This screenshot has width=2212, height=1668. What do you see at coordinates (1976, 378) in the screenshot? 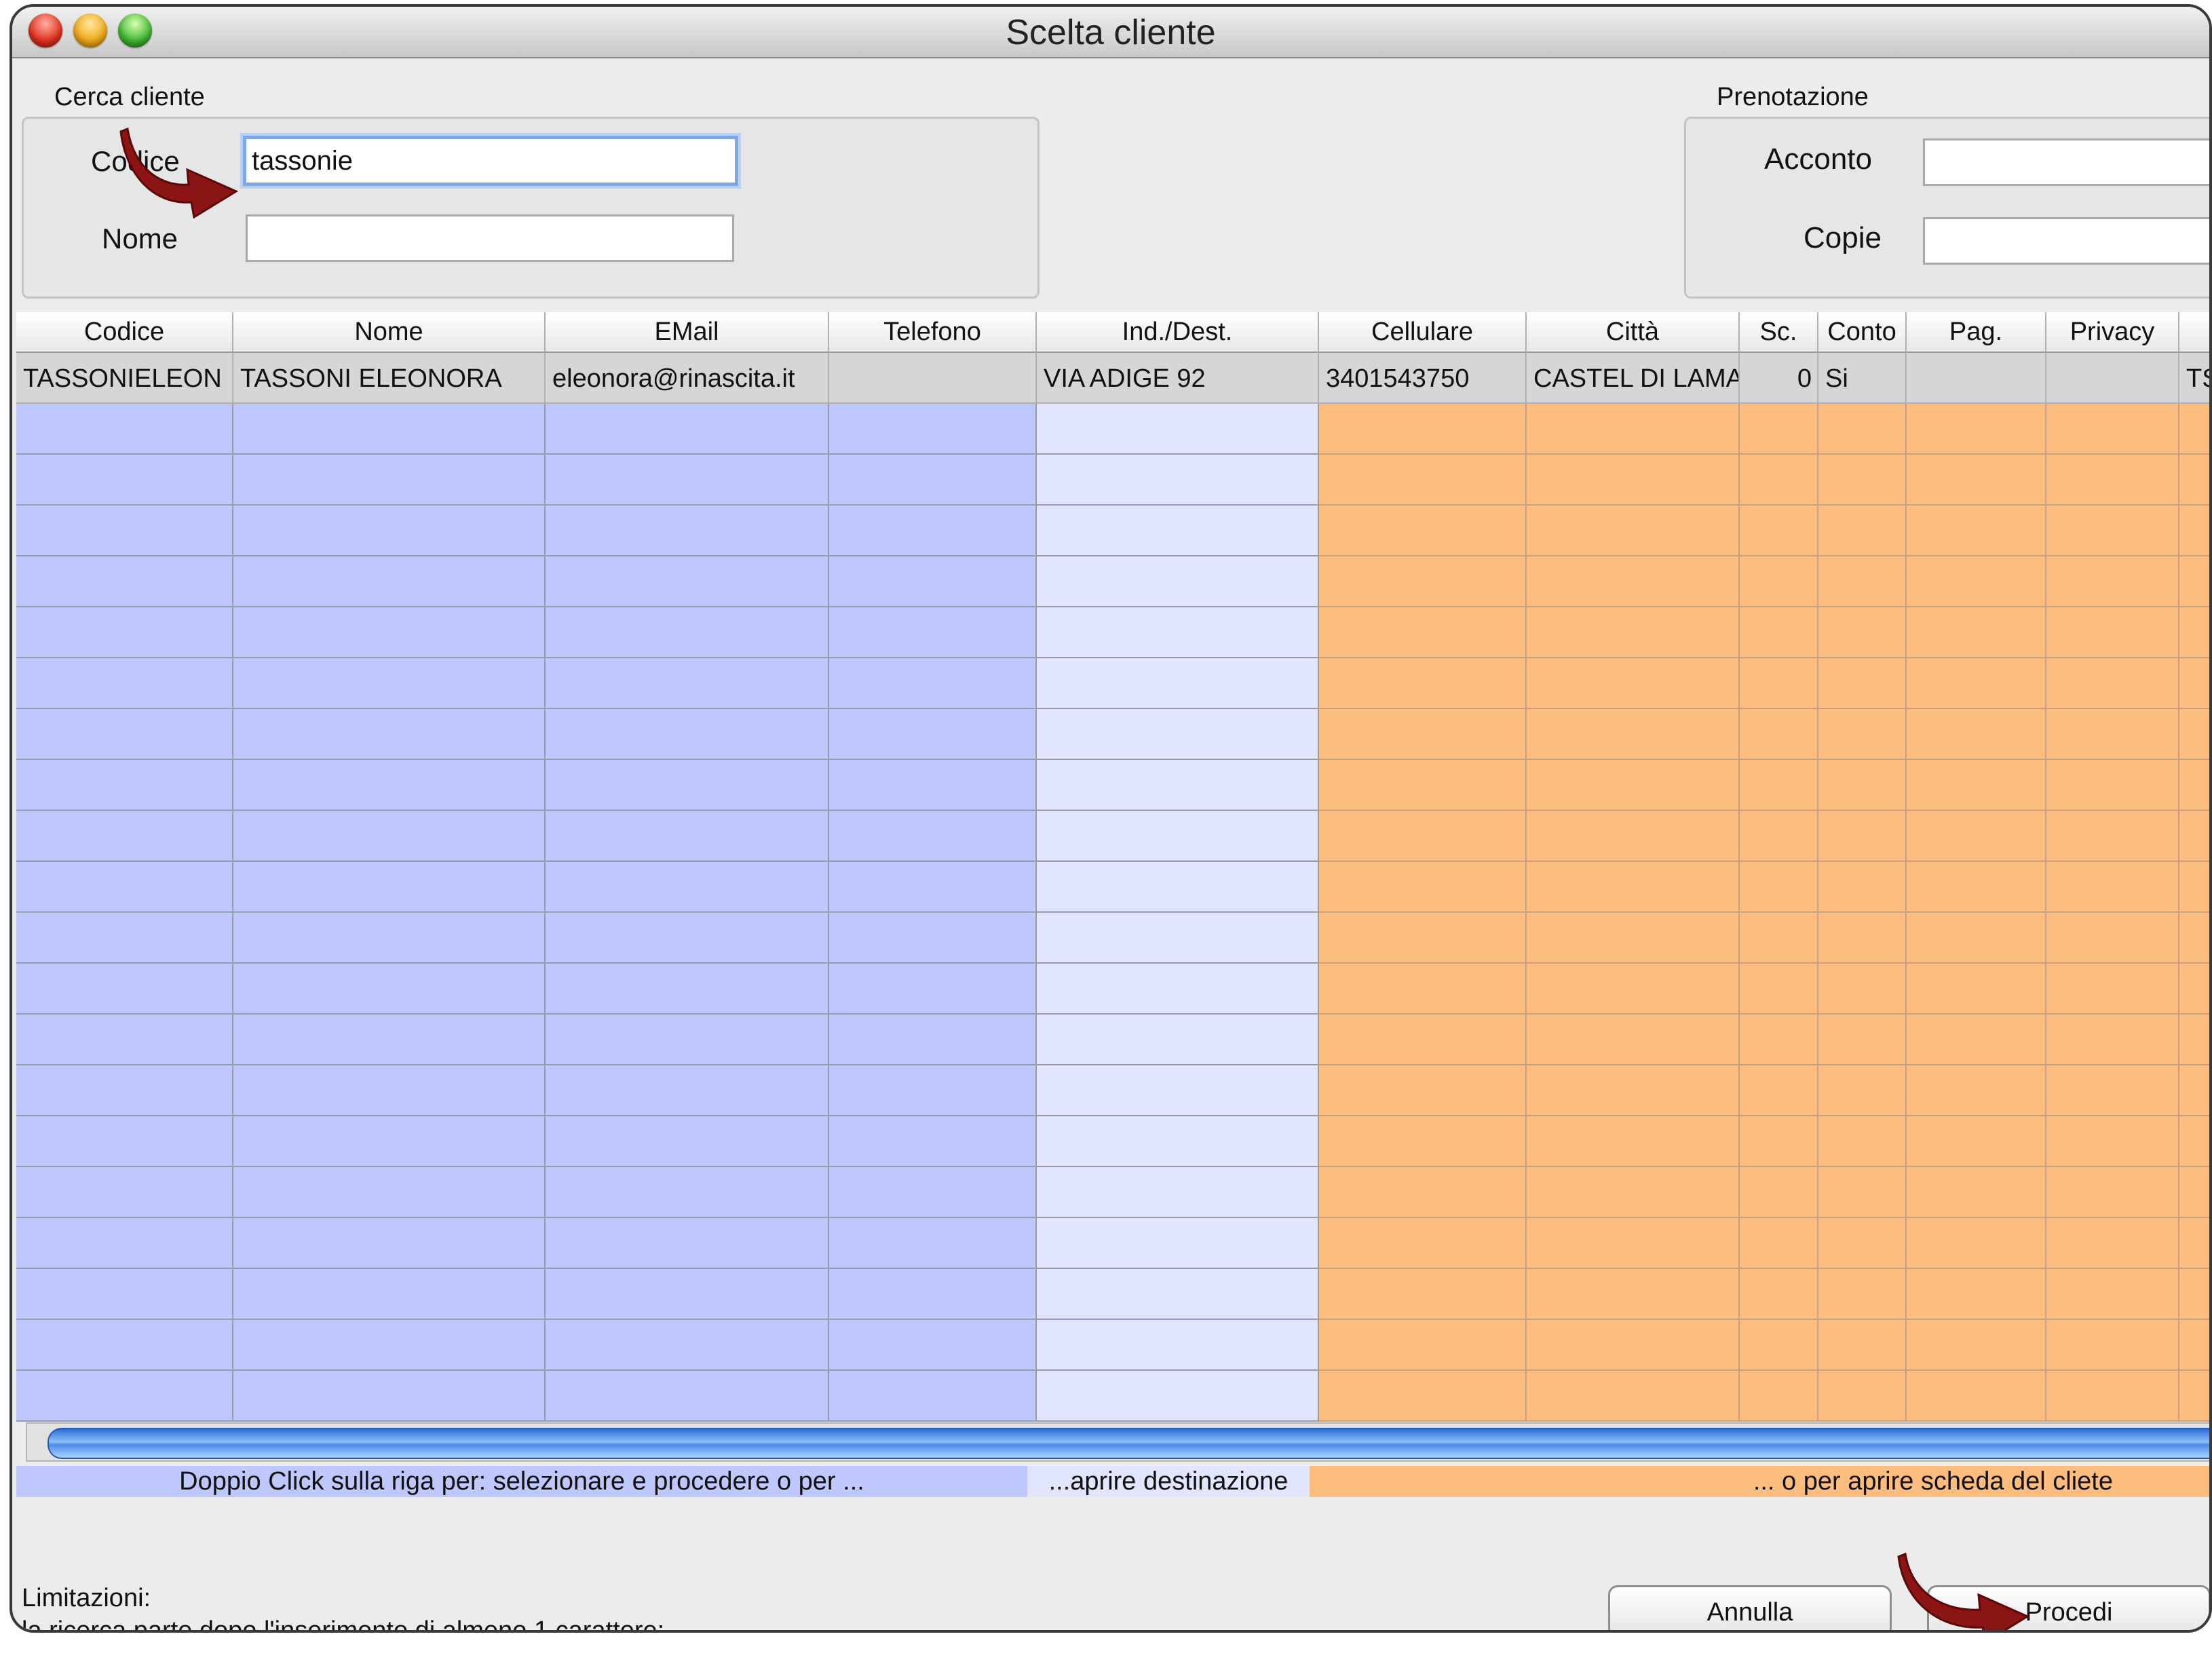
I see `cell-pag` at bounding box center [1976, 378].